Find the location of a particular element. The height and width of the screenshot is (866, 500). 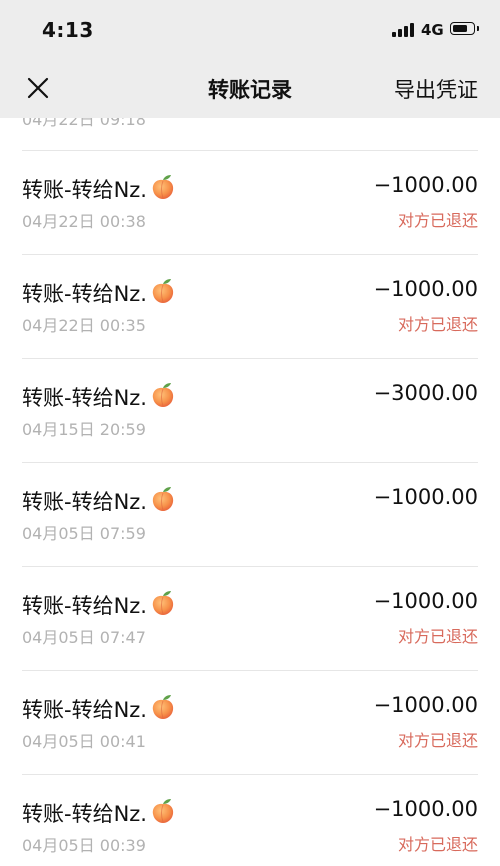

partial-date-peek: 04月22日 09:18 is located at coordinates (84, 123).